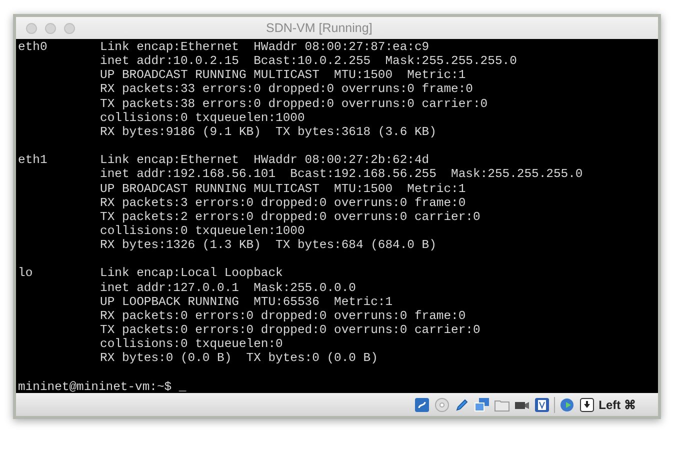 This screenshot has height=460, width=676. What do you see at coordinates (239, 358) in the screenshot?
I see `terminal-line: RX bytes:0 (0.0 B) TX bytes:0 (0.0 B)` at bounding box center [239, 358].